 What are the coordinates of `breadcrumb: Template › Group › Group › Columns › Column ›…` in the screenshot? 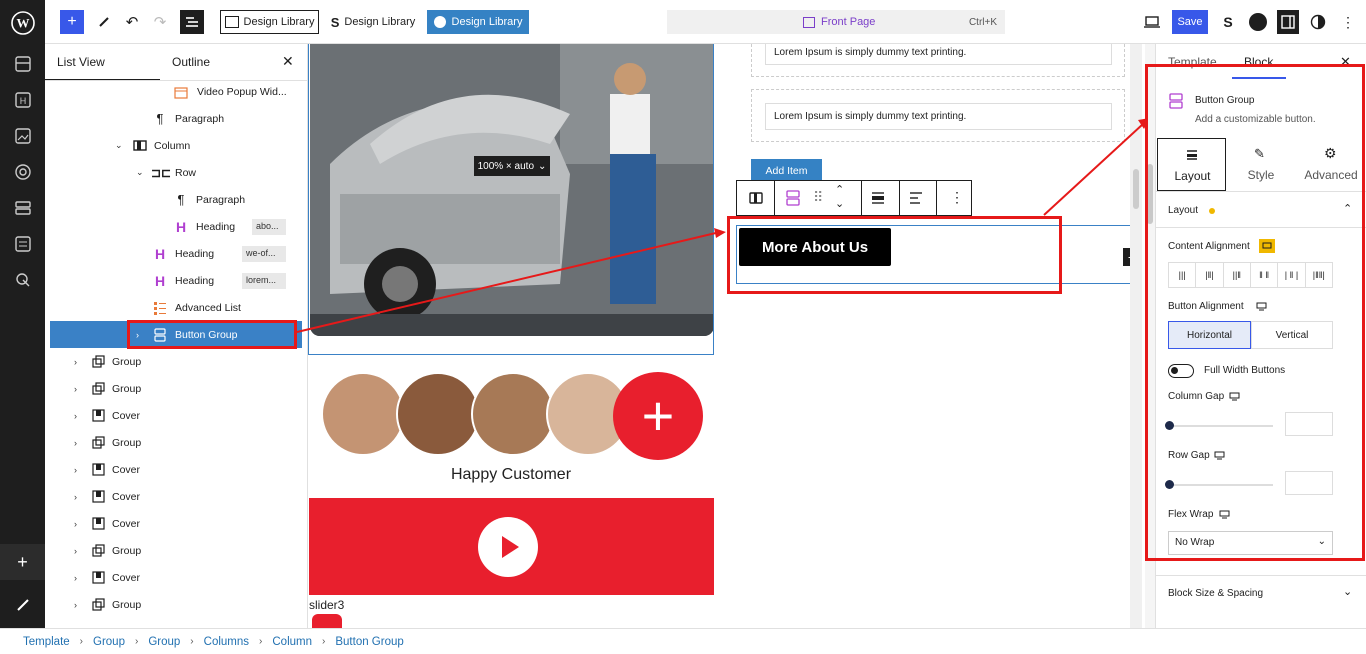 It's located at (683, 641).